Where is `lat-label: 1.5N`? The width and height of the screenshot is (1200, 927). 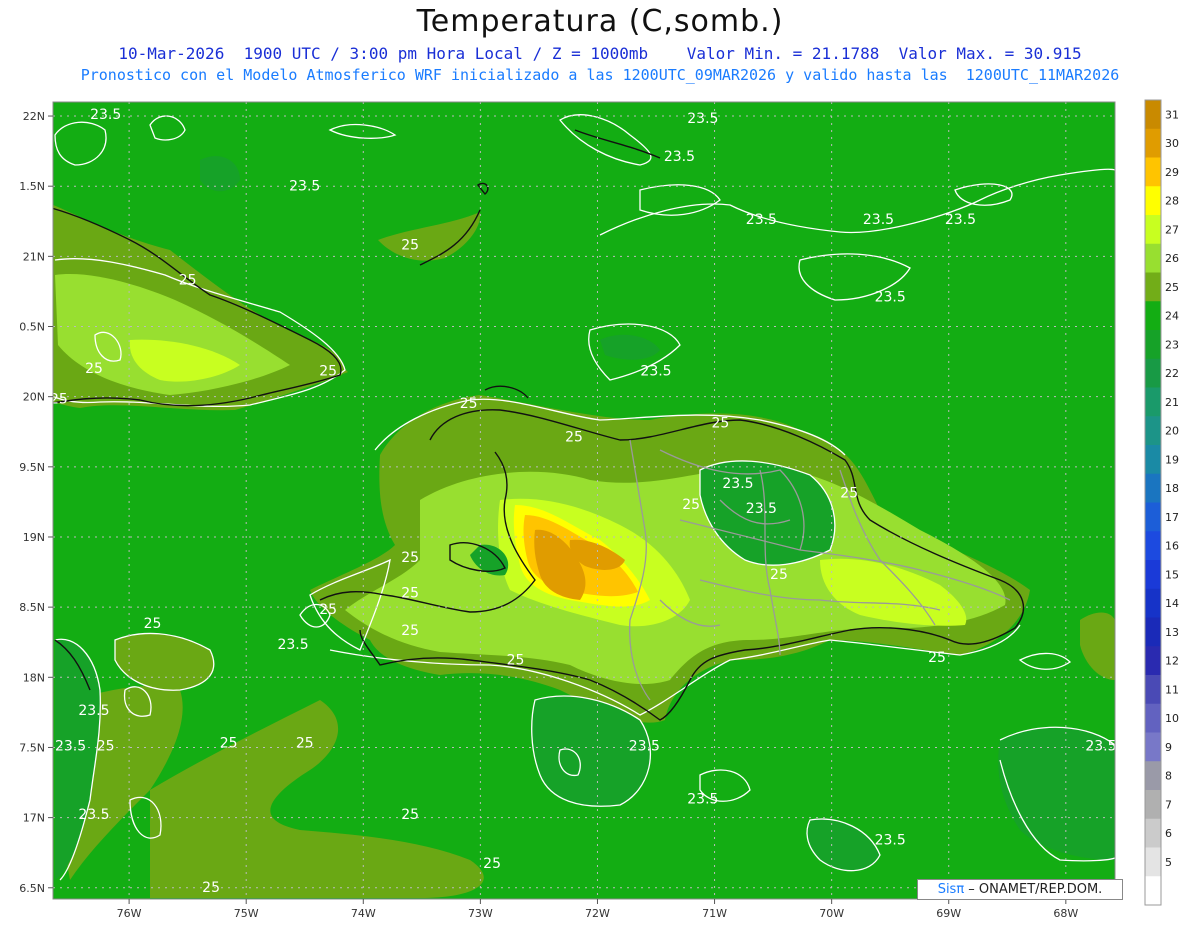 lat-label: 1.5N is located at coordinates (32, 186).